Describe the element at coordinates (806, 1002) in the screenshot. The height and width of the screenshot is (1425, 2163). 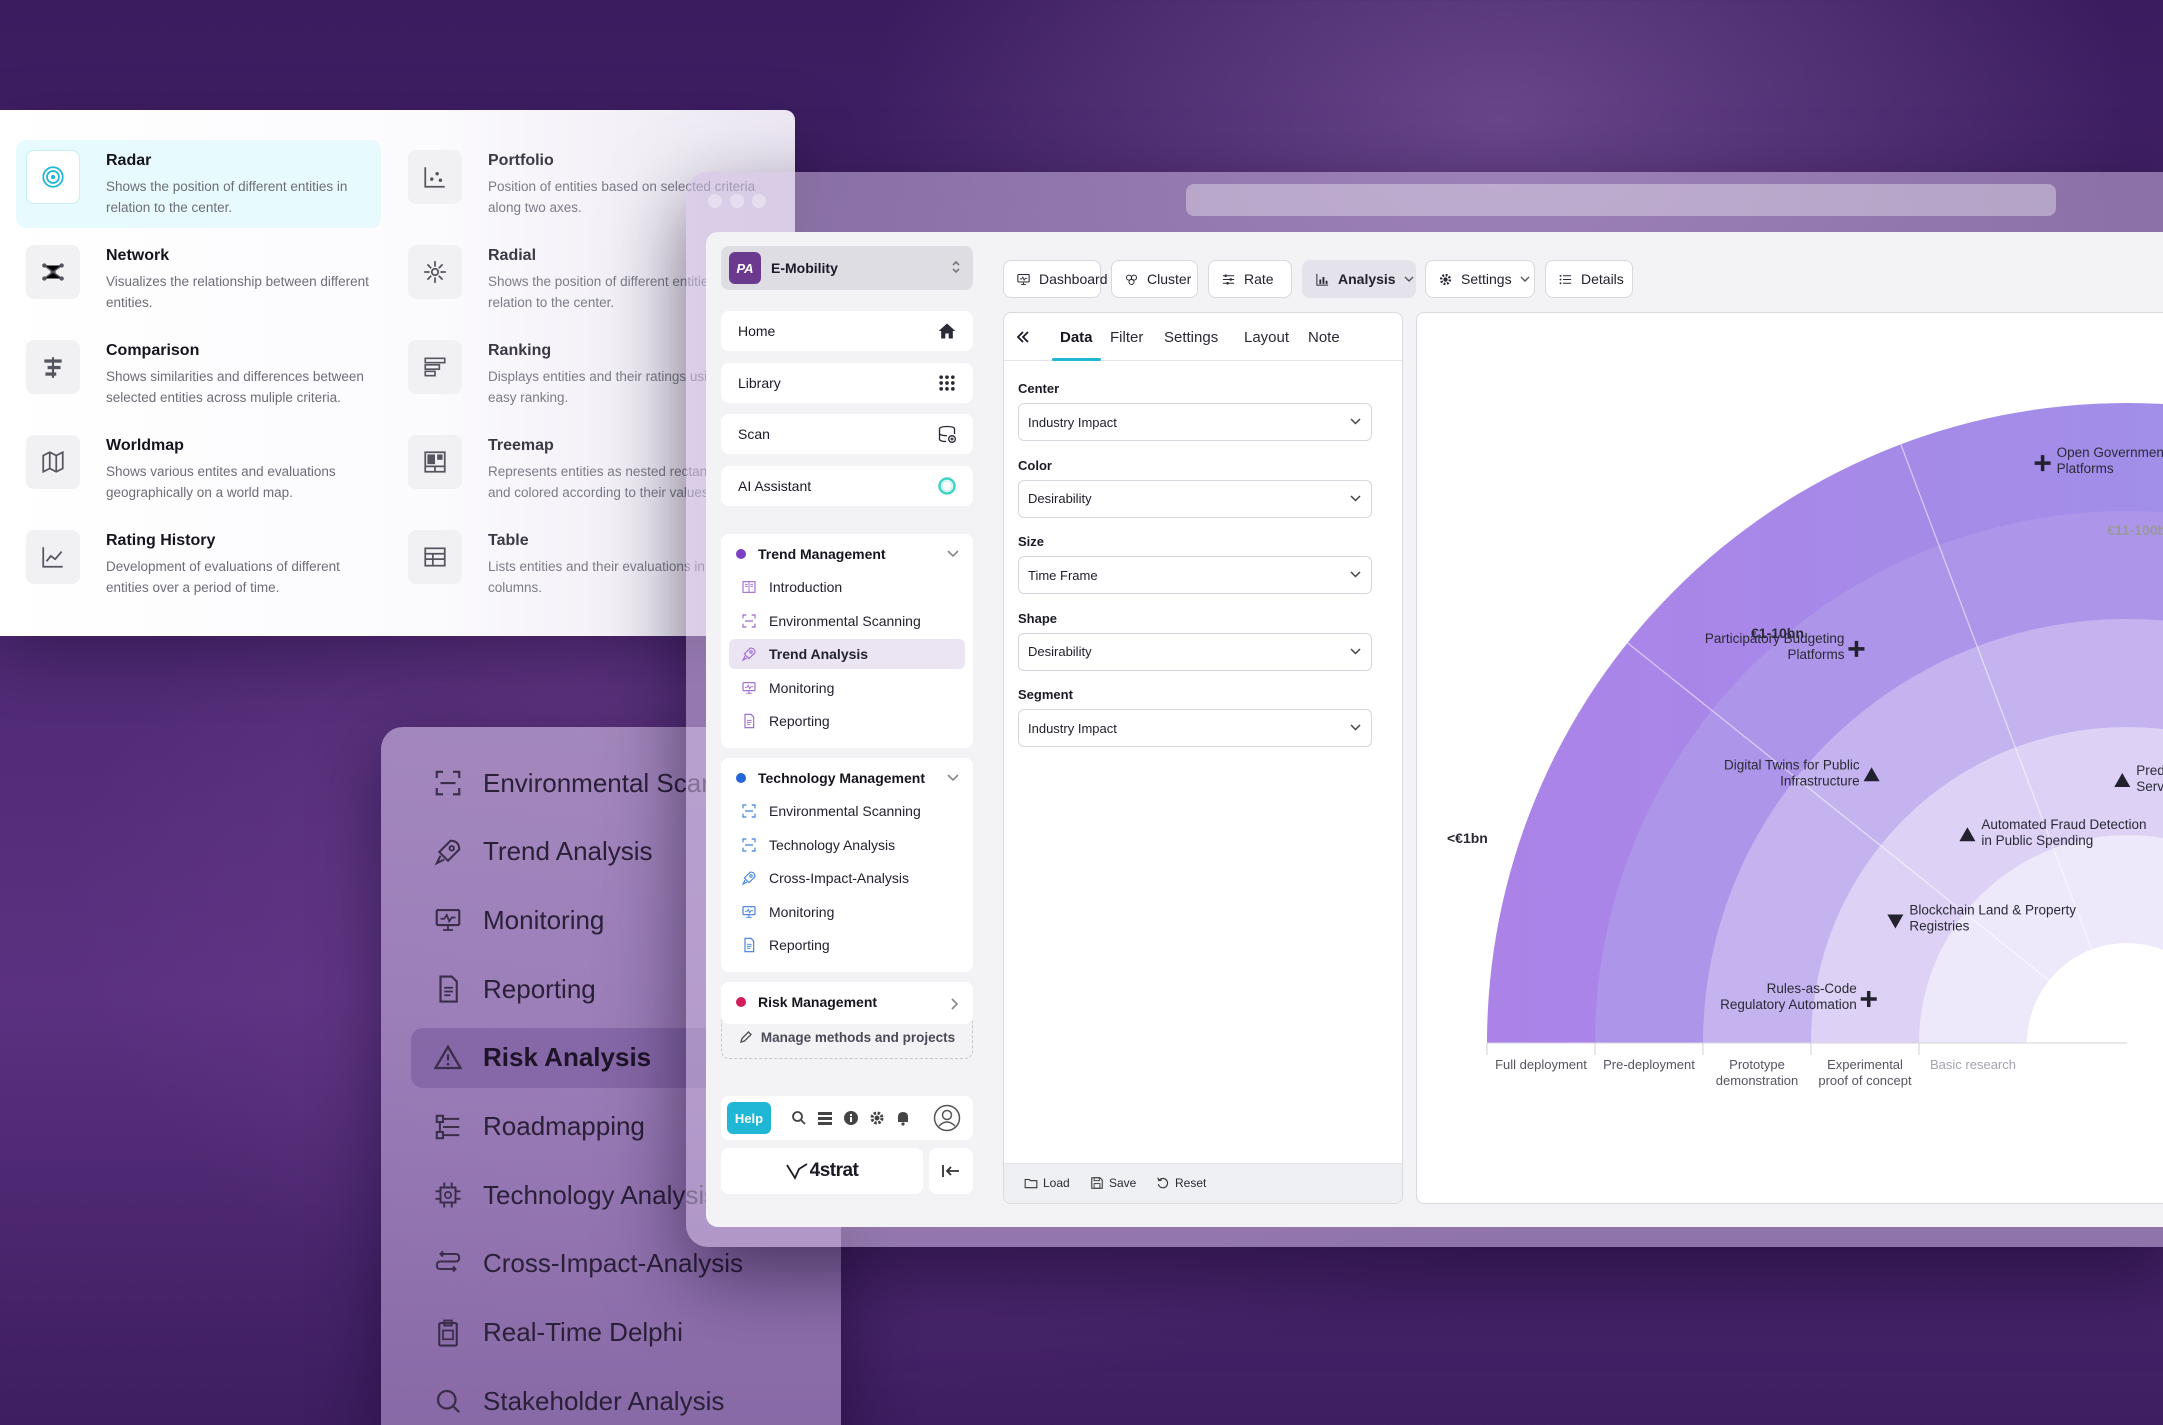
I see `nav-group-header: Risk Management` at that location.